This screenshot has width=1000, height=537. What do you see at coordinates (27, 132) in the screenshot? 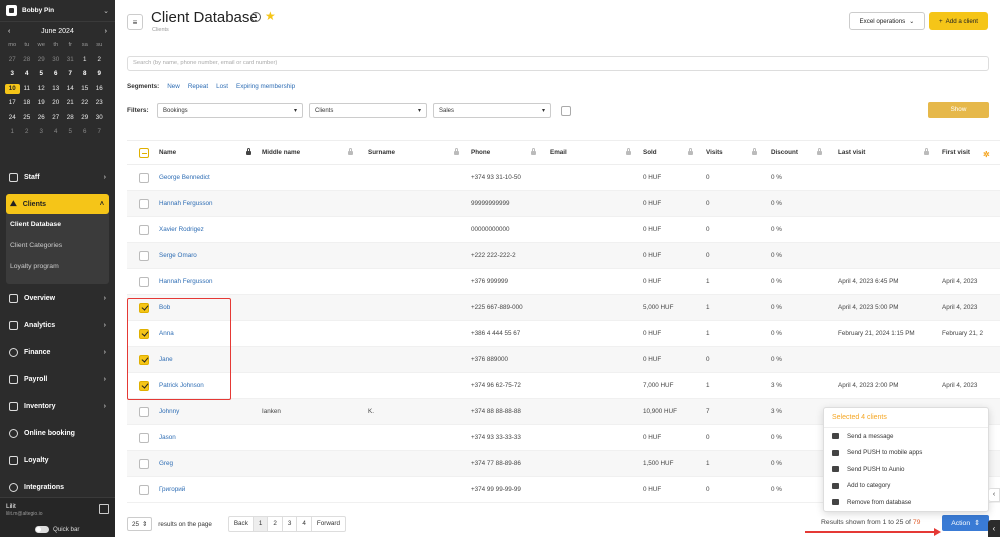
I see `calendar-day: 2` at bounding box center [27, 132].